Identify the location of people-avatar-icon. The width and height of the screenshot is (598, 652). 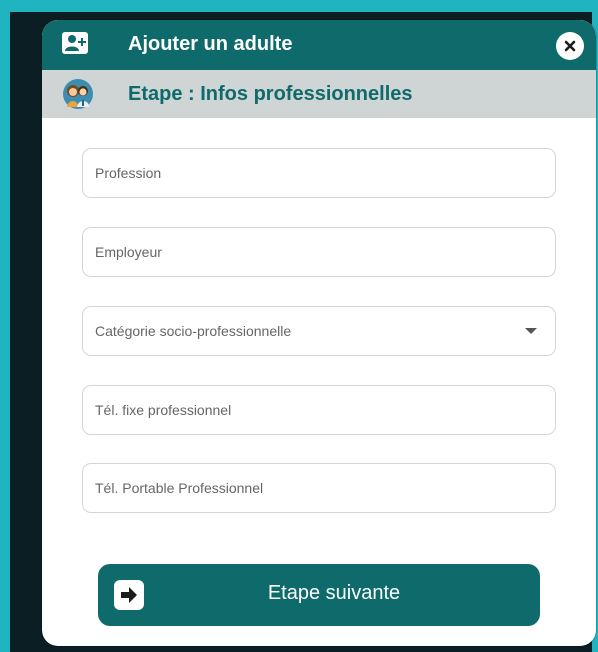
(78, 94).